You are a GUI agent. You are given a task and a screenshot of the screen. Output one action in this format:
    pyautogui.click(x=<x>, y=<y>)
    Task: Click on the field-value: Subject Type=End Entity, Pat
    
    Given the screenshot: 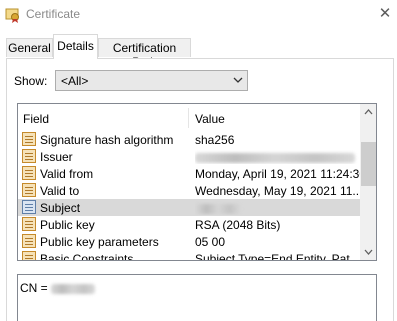 What is the action you would take?
    pyautogui.click(x=272, y=256)
    